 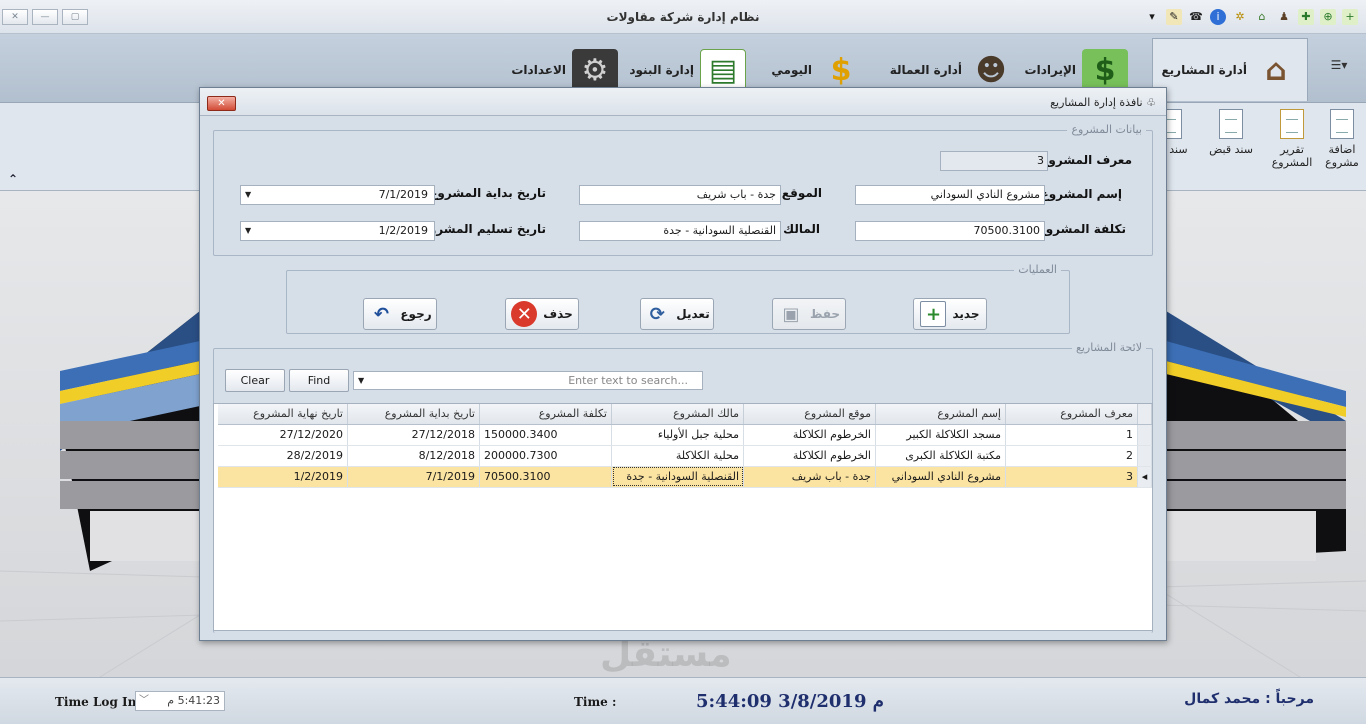 What do you see at coordinates (1174, 17) in the screenshot?
I see `notepad-icon: ✎` at bounding box center [1174, 17].